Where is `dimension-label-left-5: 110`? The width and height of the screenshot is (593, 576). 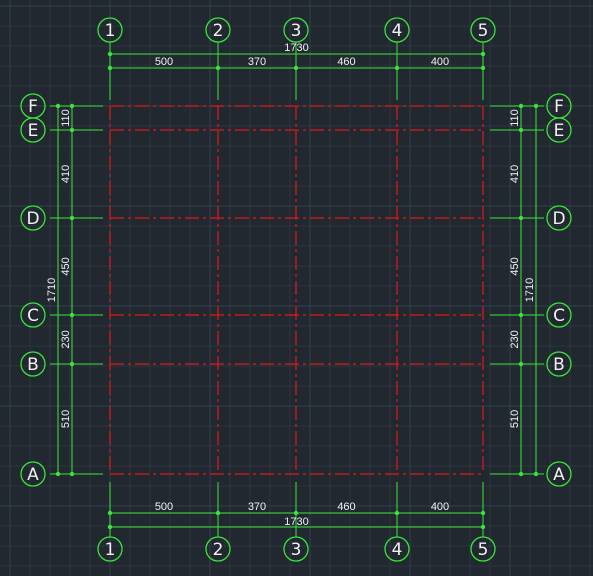
dimension-label-left-5: 110 is located at coordinates (66, 118).